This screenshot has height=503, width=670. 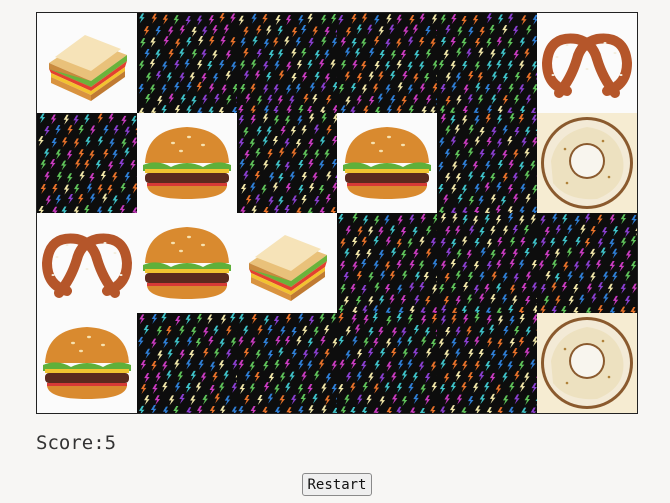 I want to click on score-display: Score: 5, so click(x=76, y=443).